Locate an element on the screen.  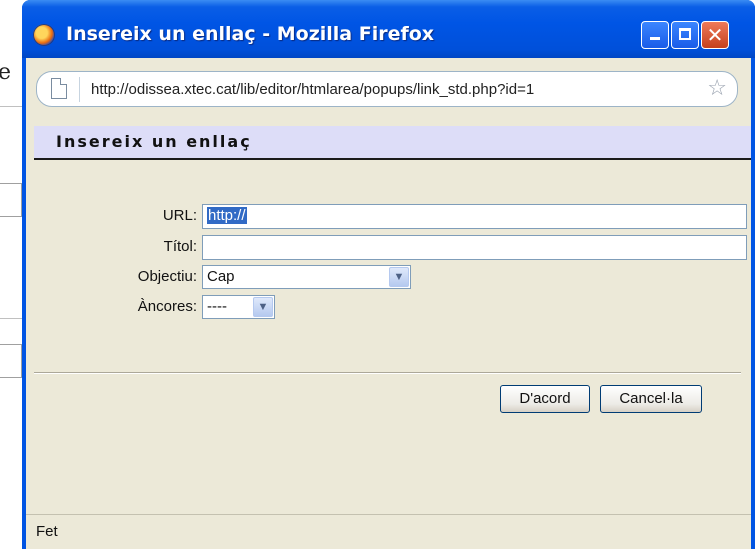
maximize-button is located at coordinates (685, 35).